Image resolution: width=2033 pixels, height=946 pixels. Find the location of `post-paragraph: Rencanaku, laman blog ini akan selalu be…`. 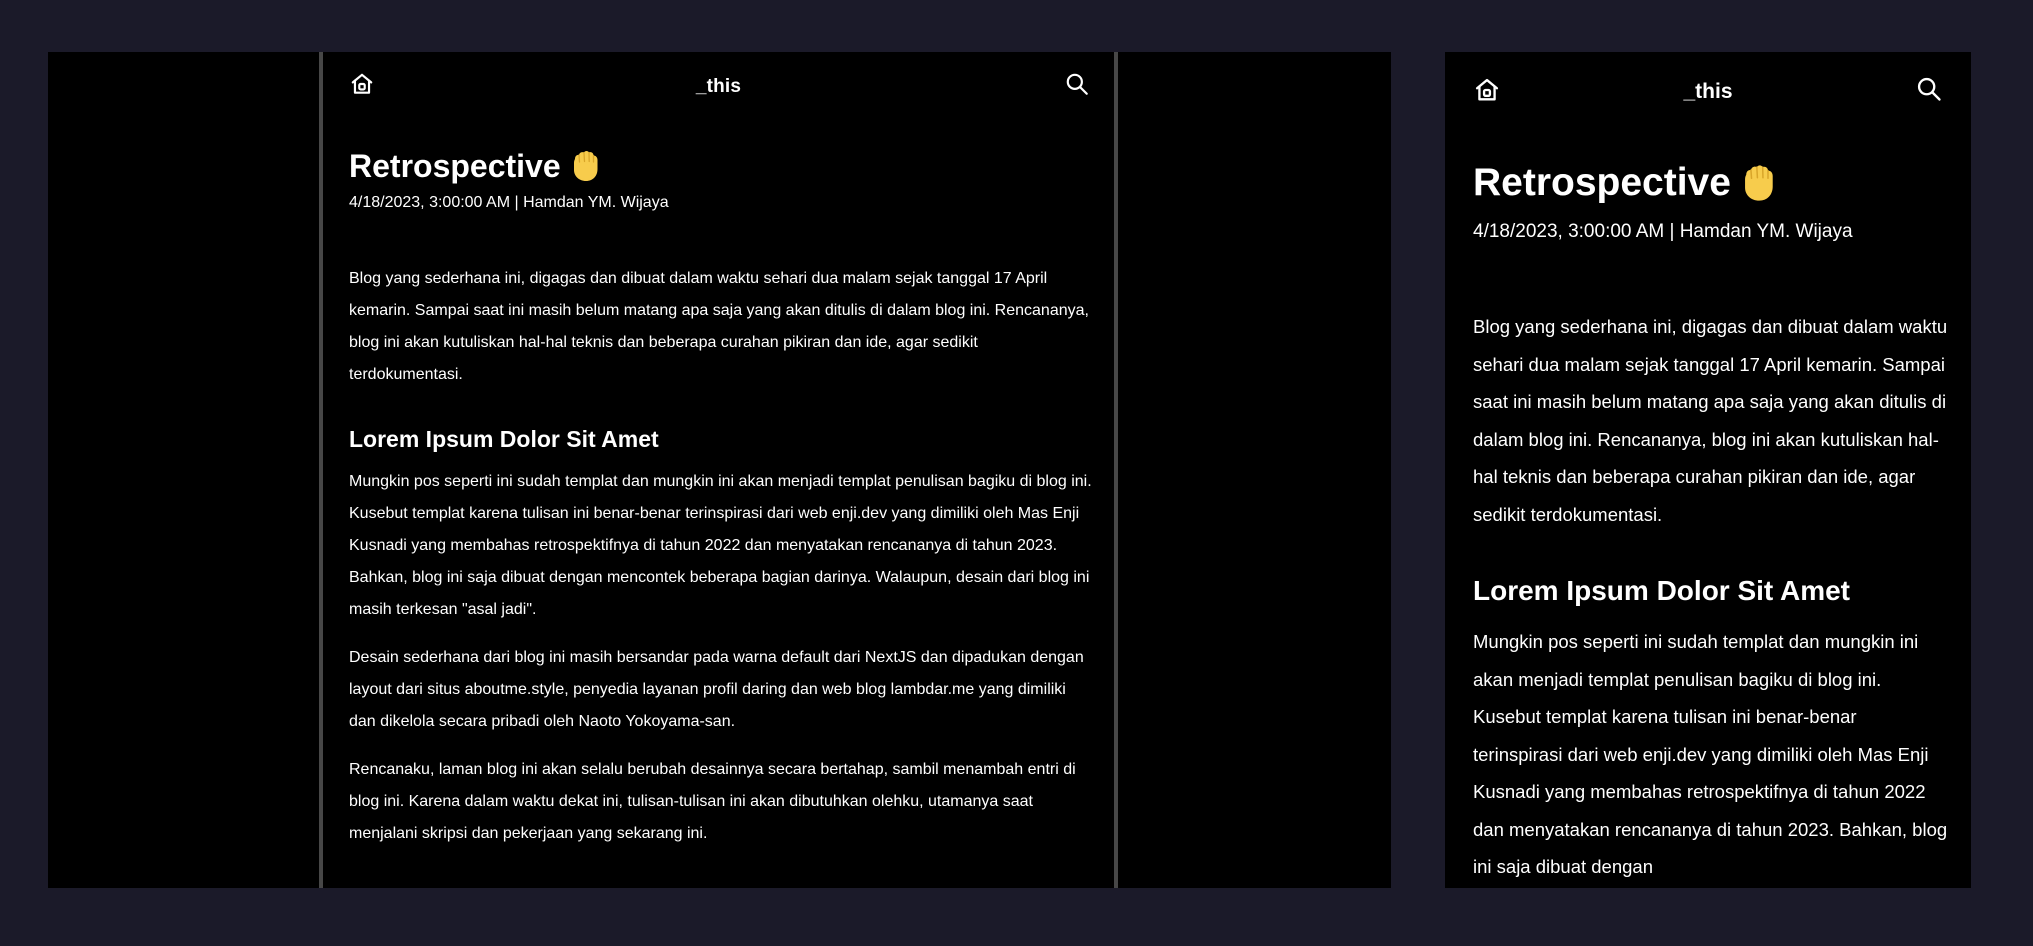

post-paragraph: Rencanaku, laman blog ini akan selalu be… is located at coordinates (712, 801).